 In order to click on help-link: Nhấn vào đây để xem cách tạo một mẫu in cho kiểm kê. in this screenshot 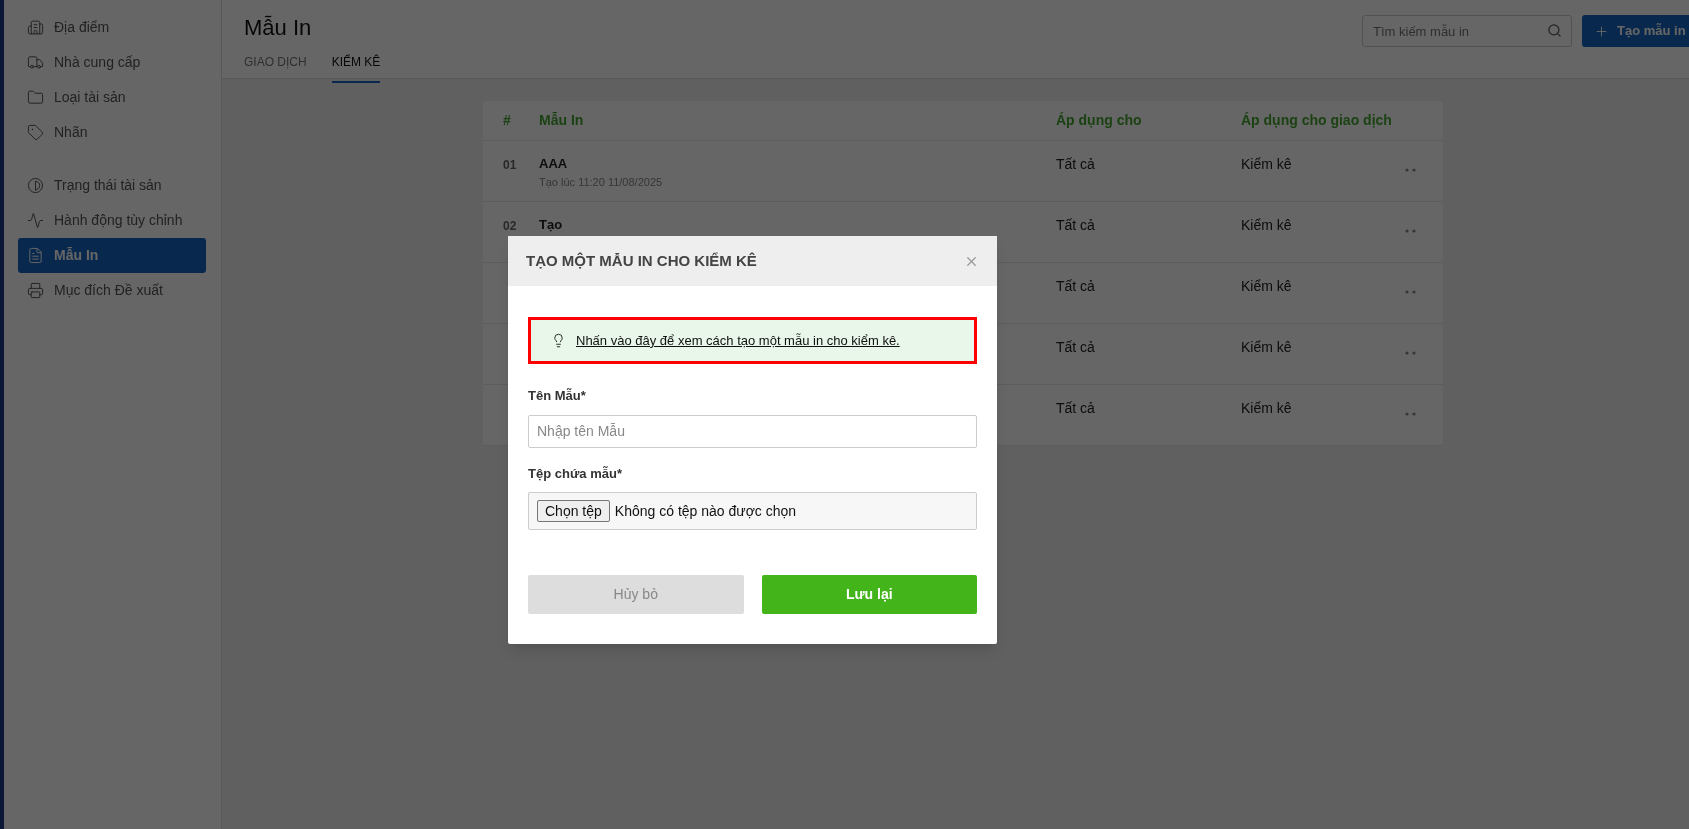, I will do `click(738, 340)`.